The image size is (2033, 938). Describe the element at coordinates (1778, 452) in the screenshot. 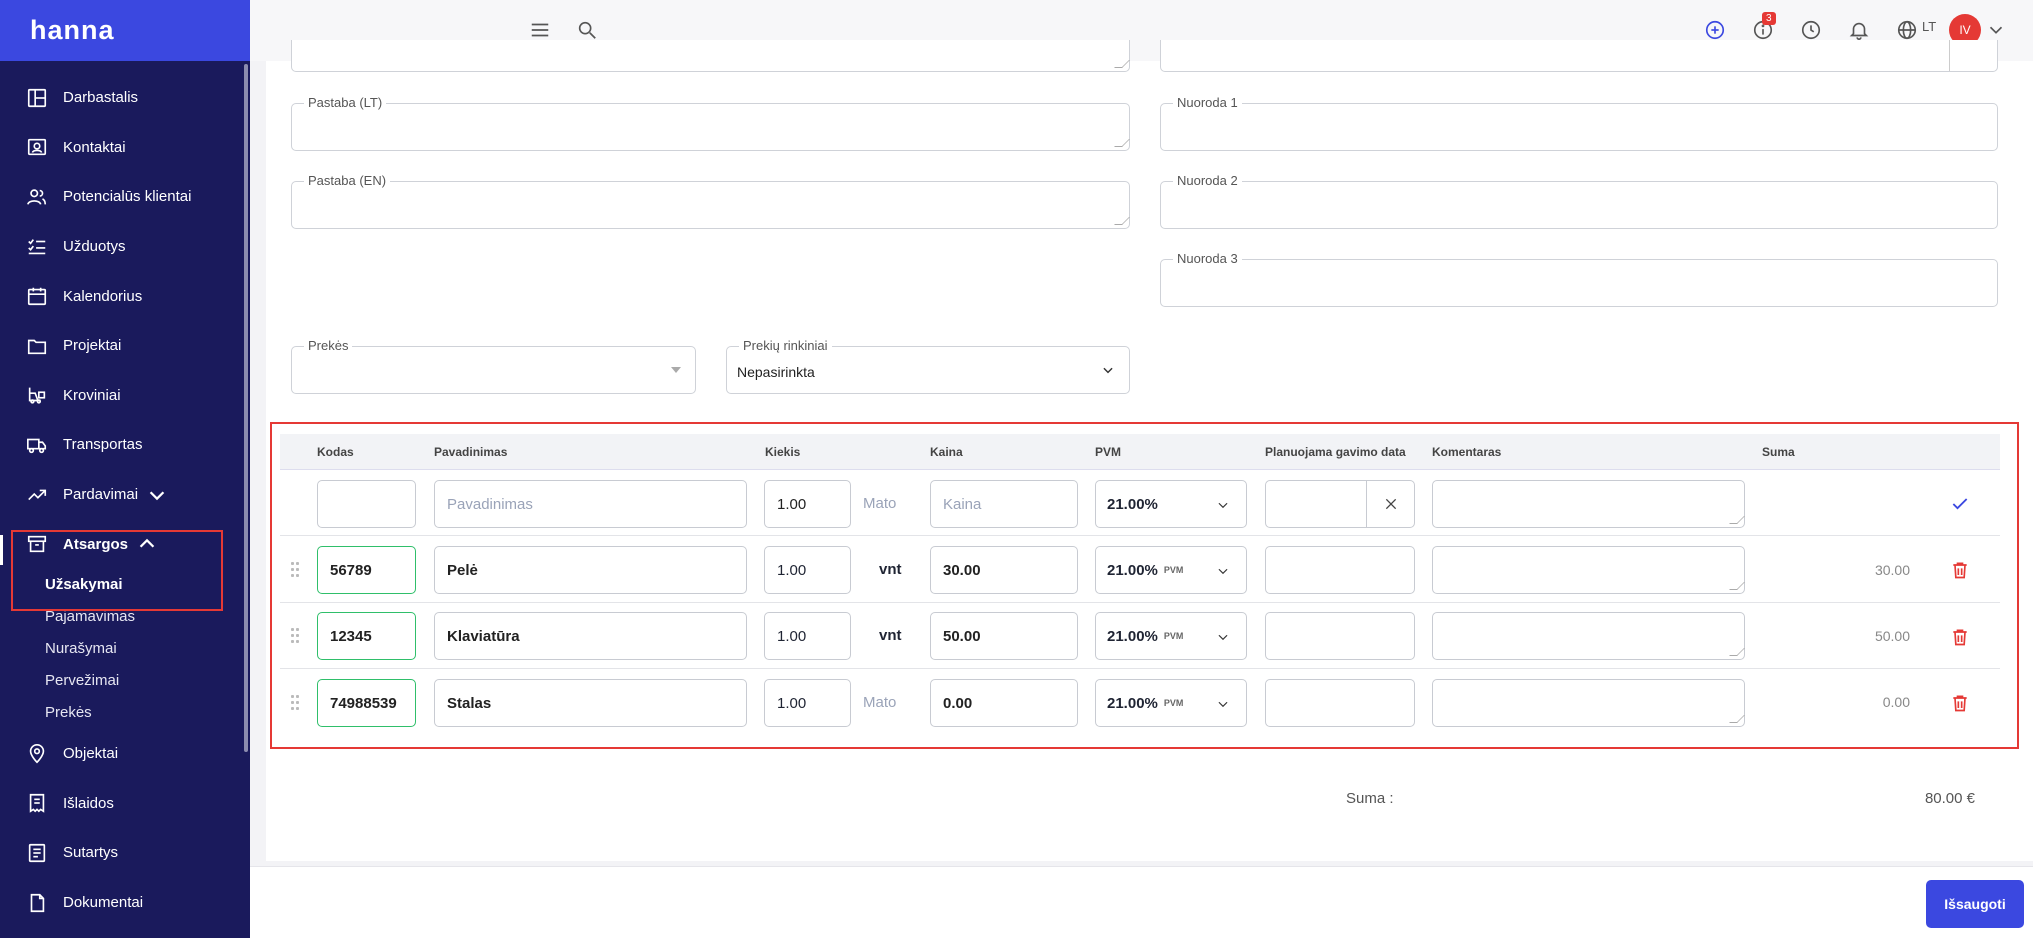

I see `column-header: Suma` at that location.